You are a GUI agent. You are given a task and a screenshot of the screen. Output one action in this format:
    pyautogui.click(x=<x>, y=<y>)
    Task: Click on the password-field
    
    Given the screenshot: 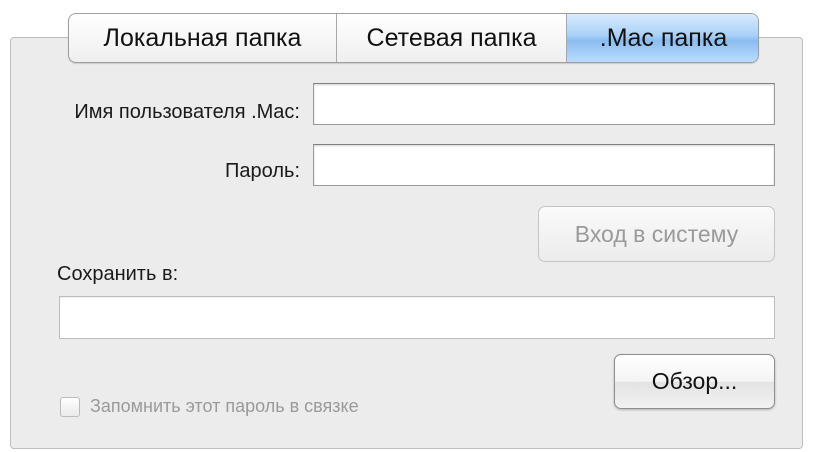 What is the action you would take?
    pyautogui.click(x=544, y=165)
    